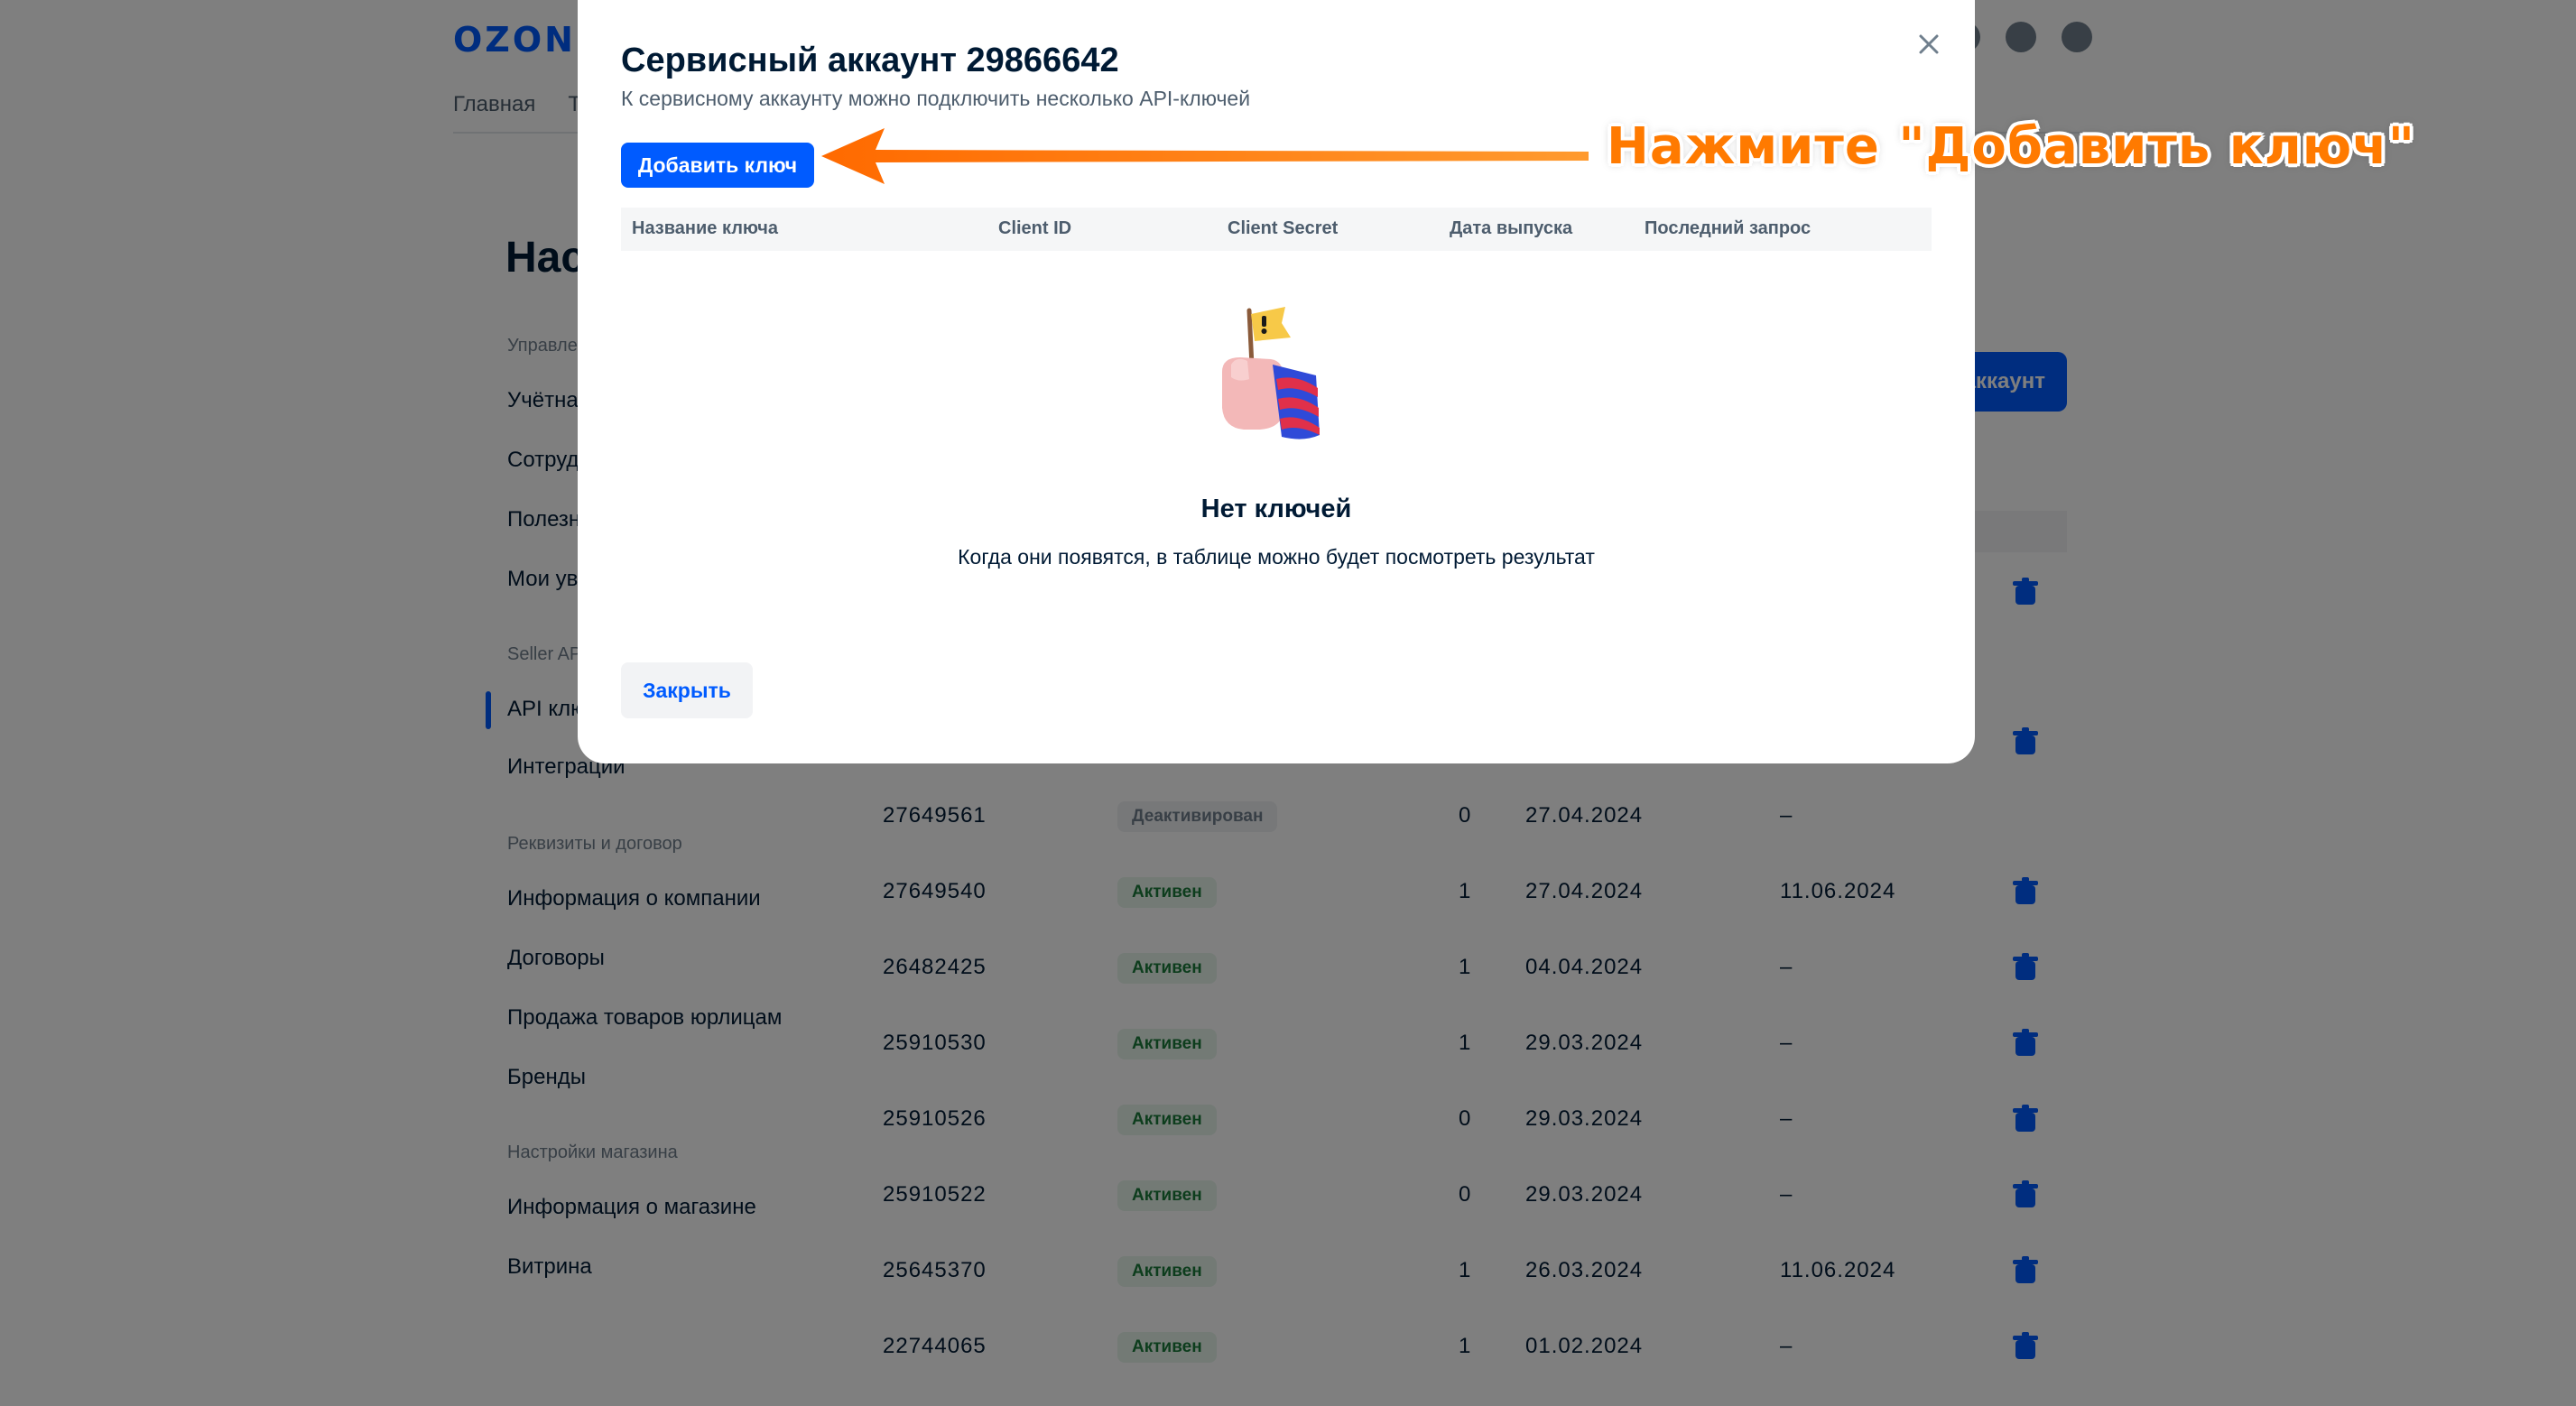 This screenshot has height=1406, width=2576. I want to click on close-icon, so click(1929, 44).